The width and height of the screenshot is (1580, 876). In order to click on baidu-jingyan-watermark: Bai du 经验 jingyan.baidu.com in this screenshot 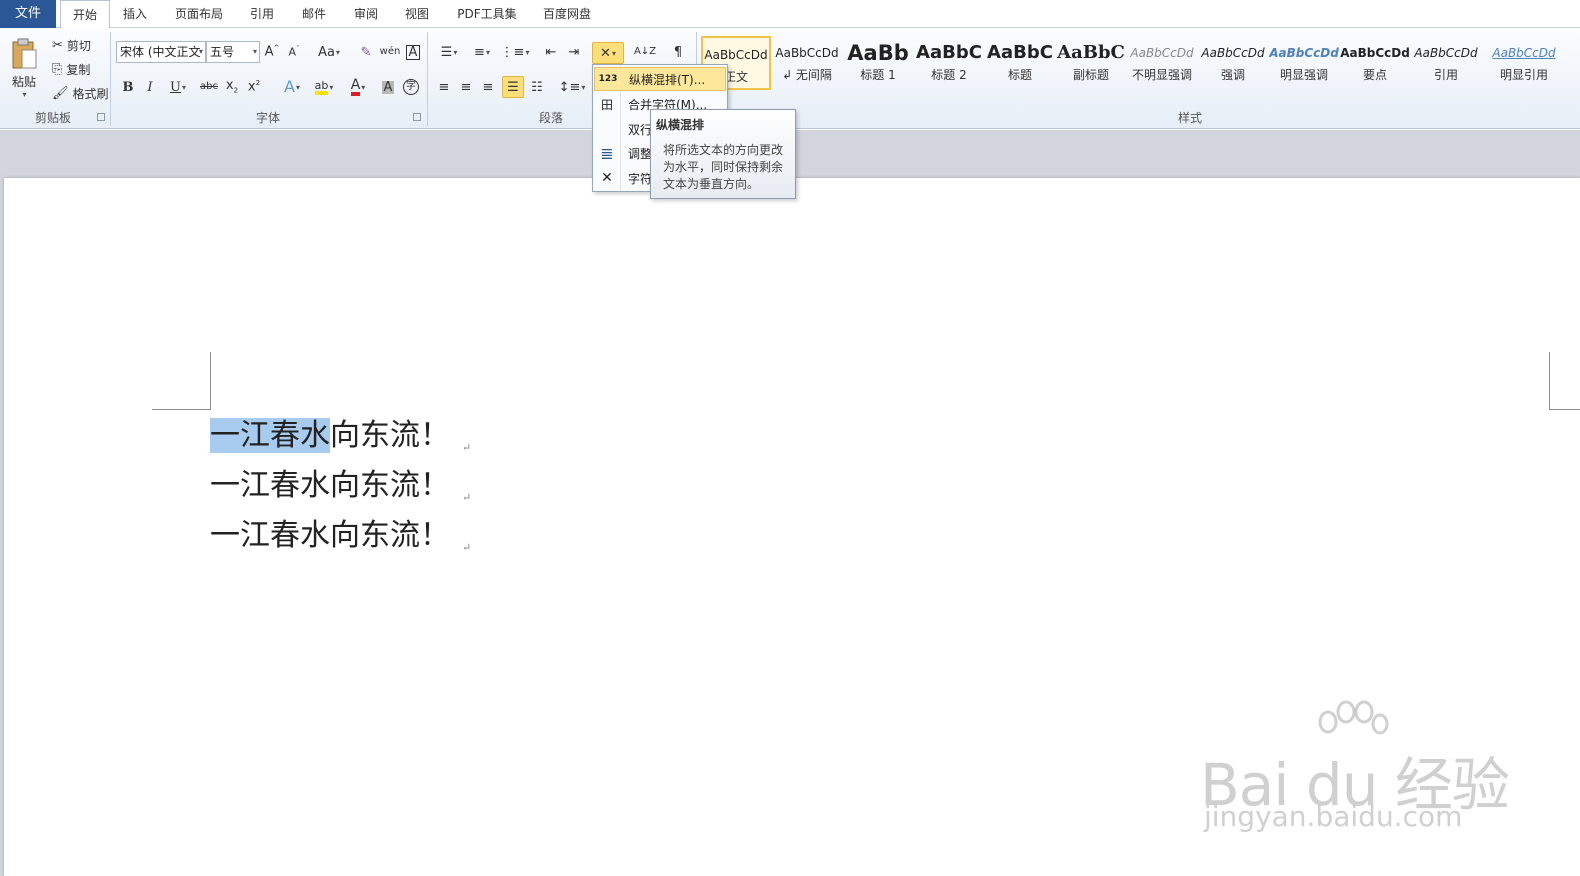, I will do `click(1355, 770)`.